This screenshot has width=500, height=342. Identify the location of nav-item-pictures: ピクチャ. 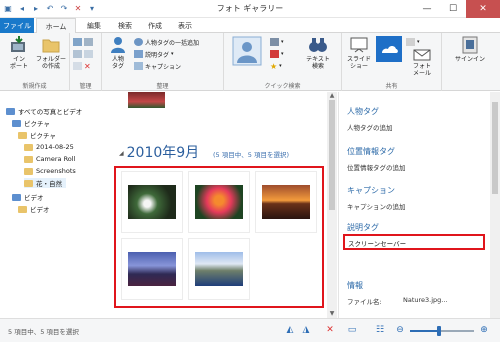
(37, 135).